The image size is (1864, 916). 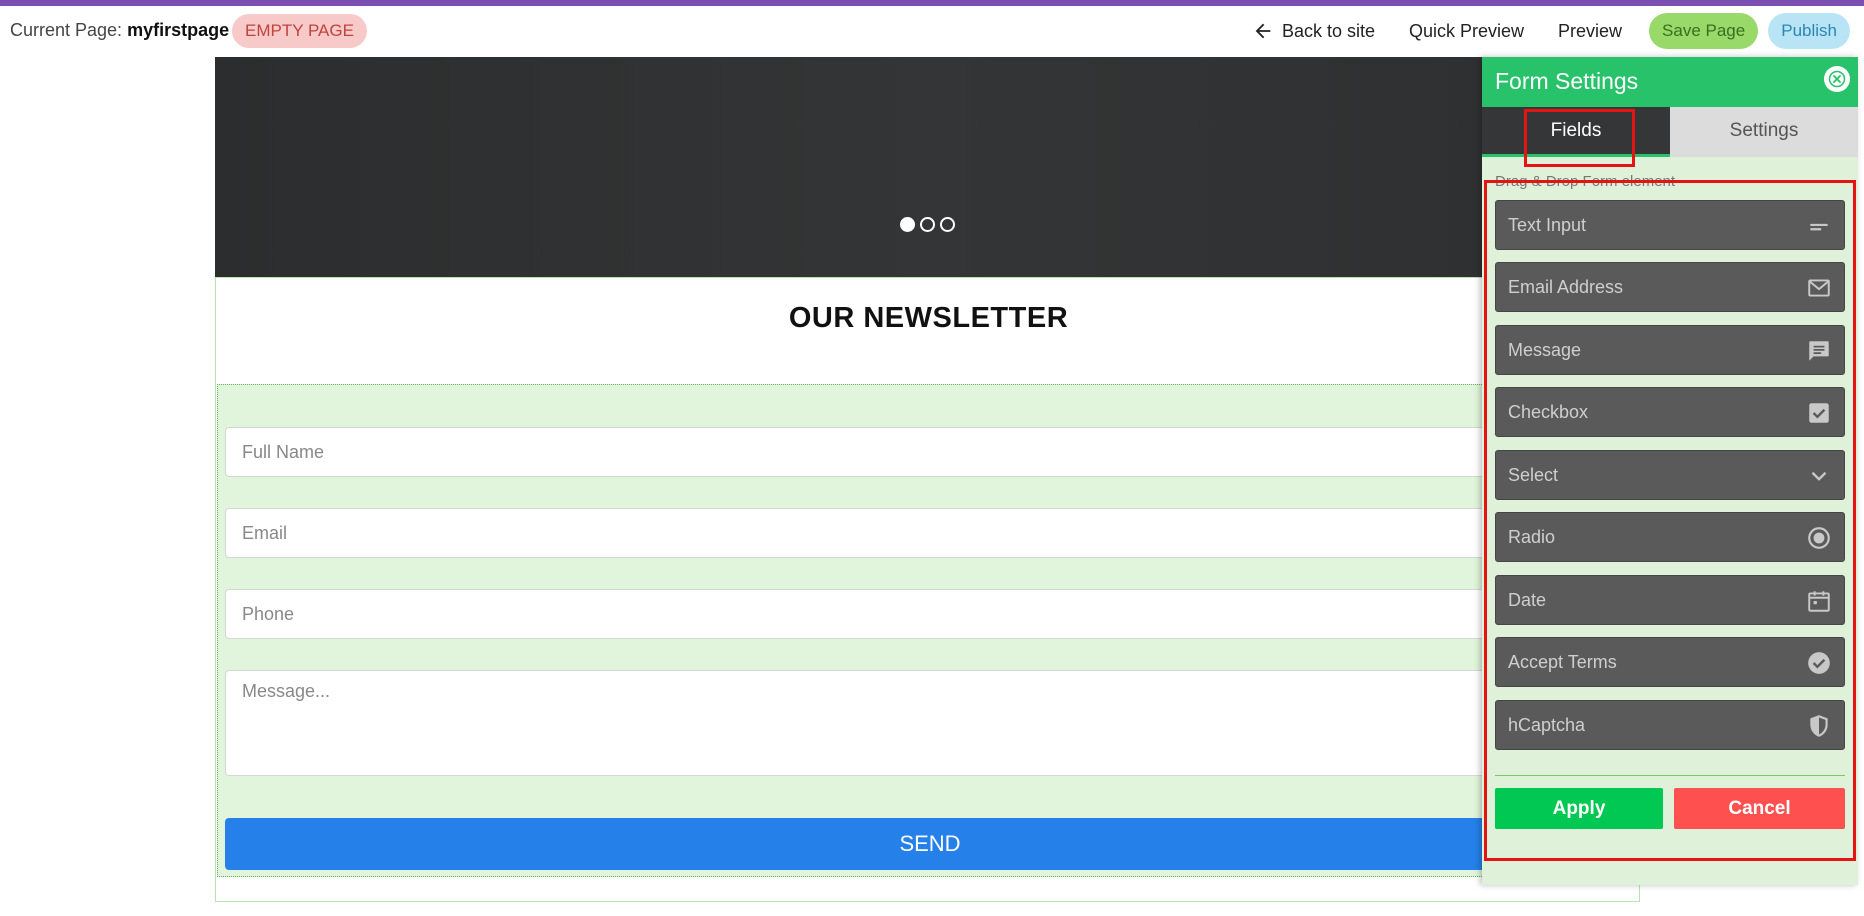 I want to click on message-icon, so click(x=1819, y=351).